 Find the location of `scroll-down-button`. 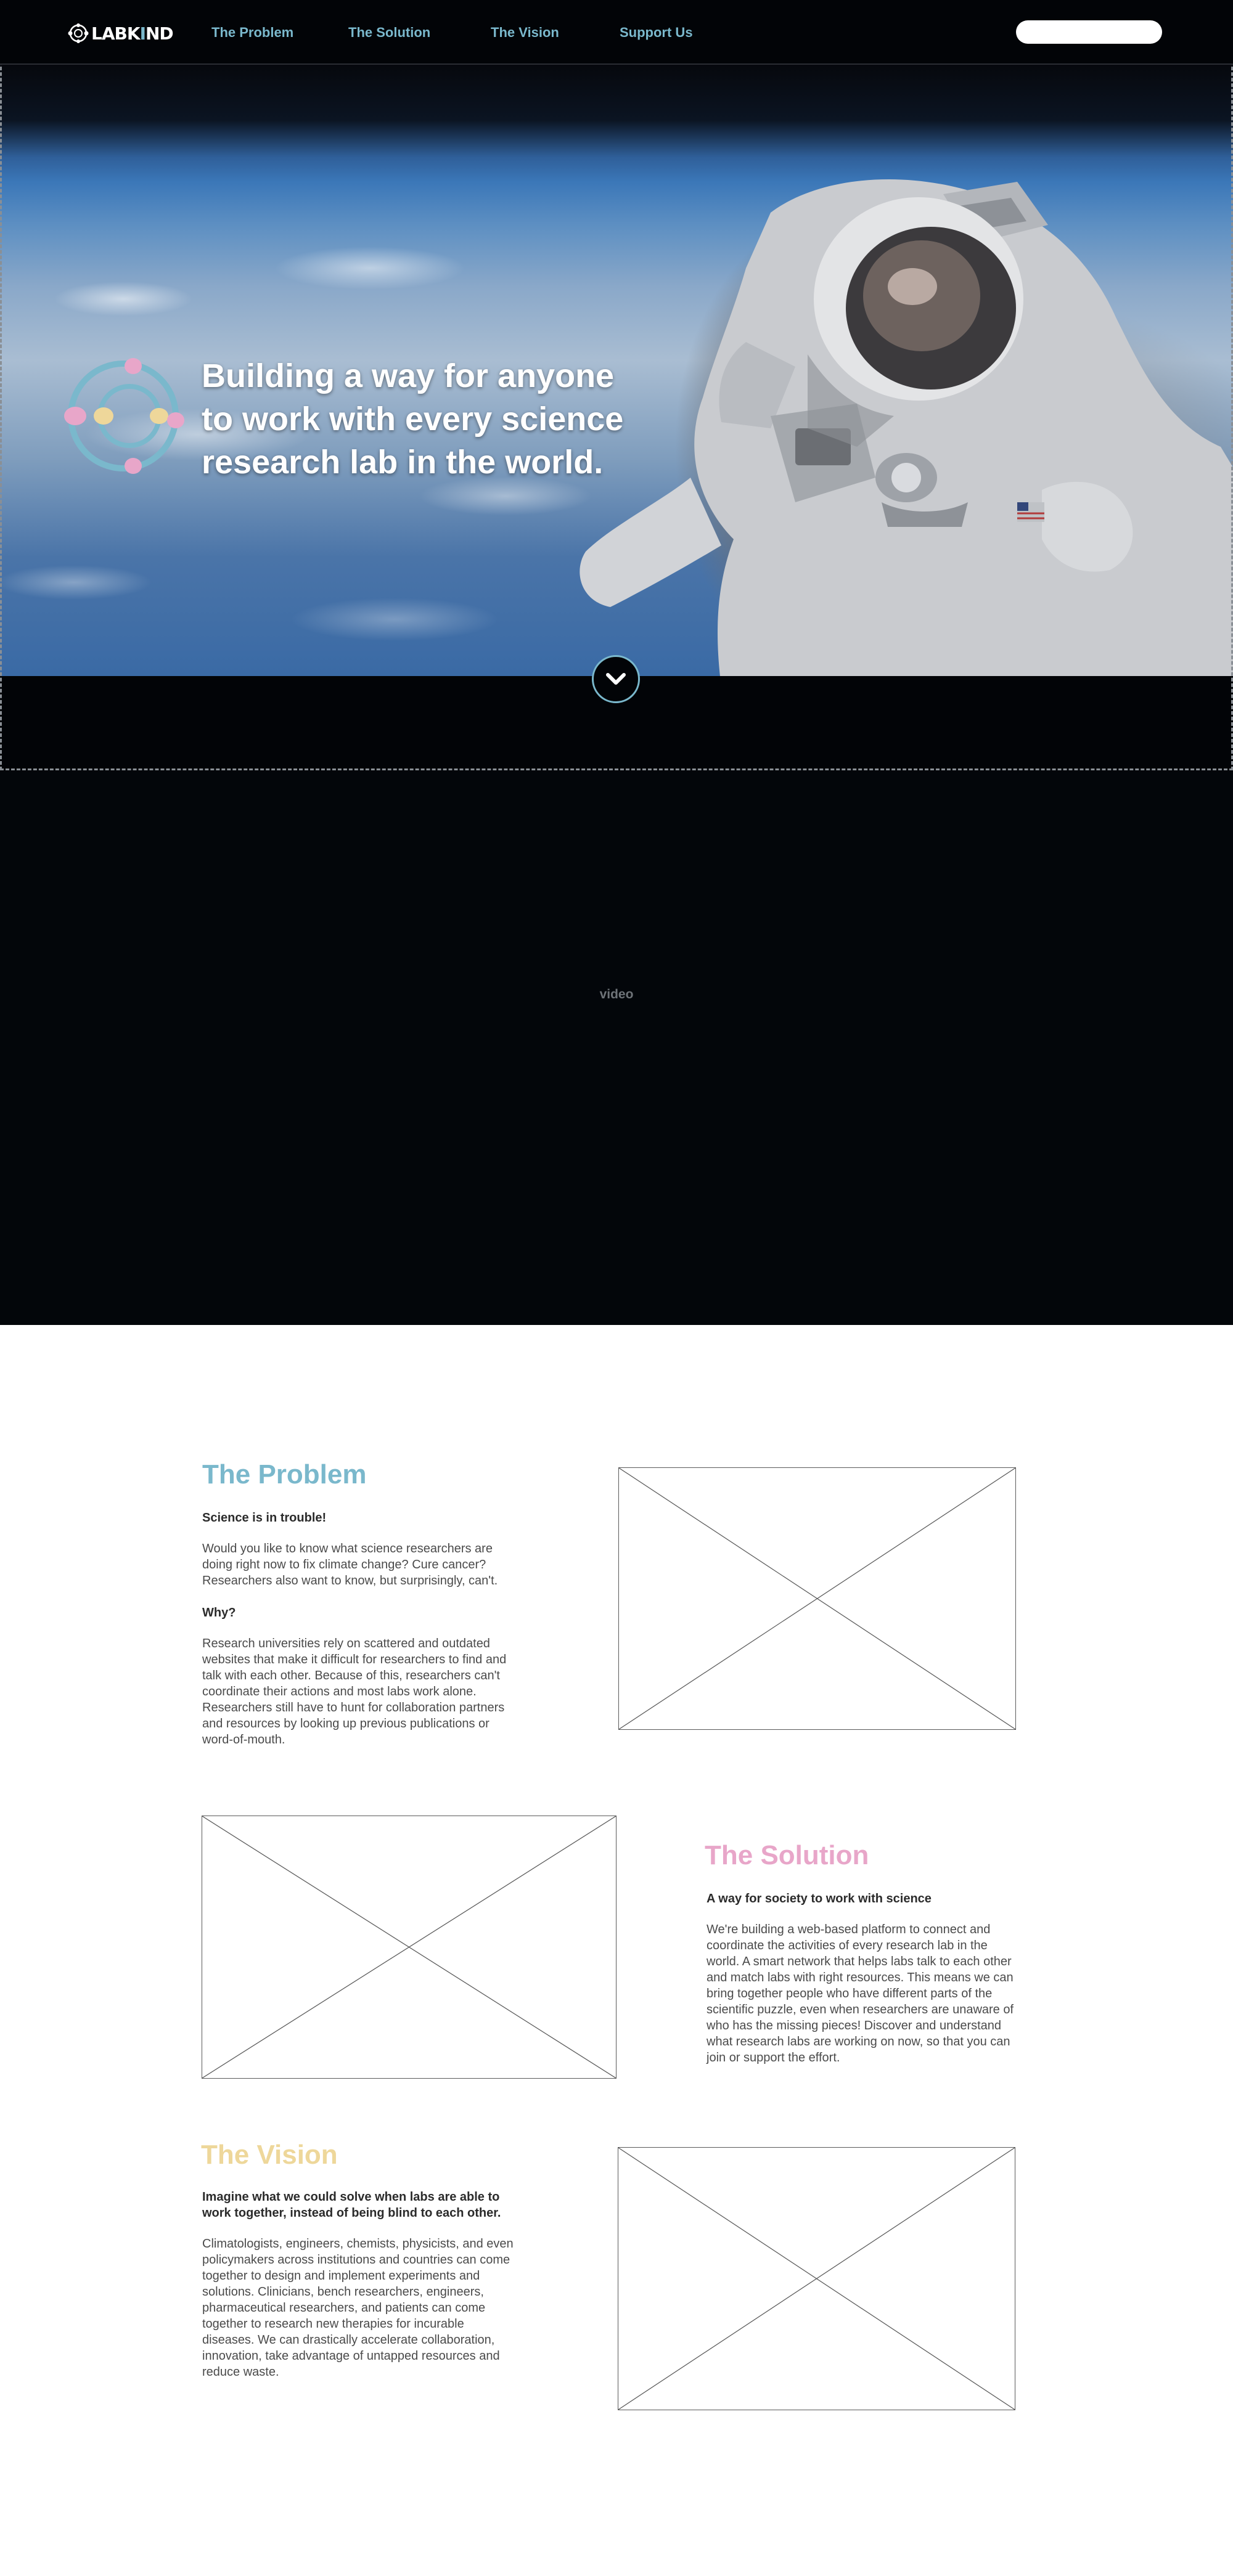

scroll-down-button is located at coordinates (616, 679).